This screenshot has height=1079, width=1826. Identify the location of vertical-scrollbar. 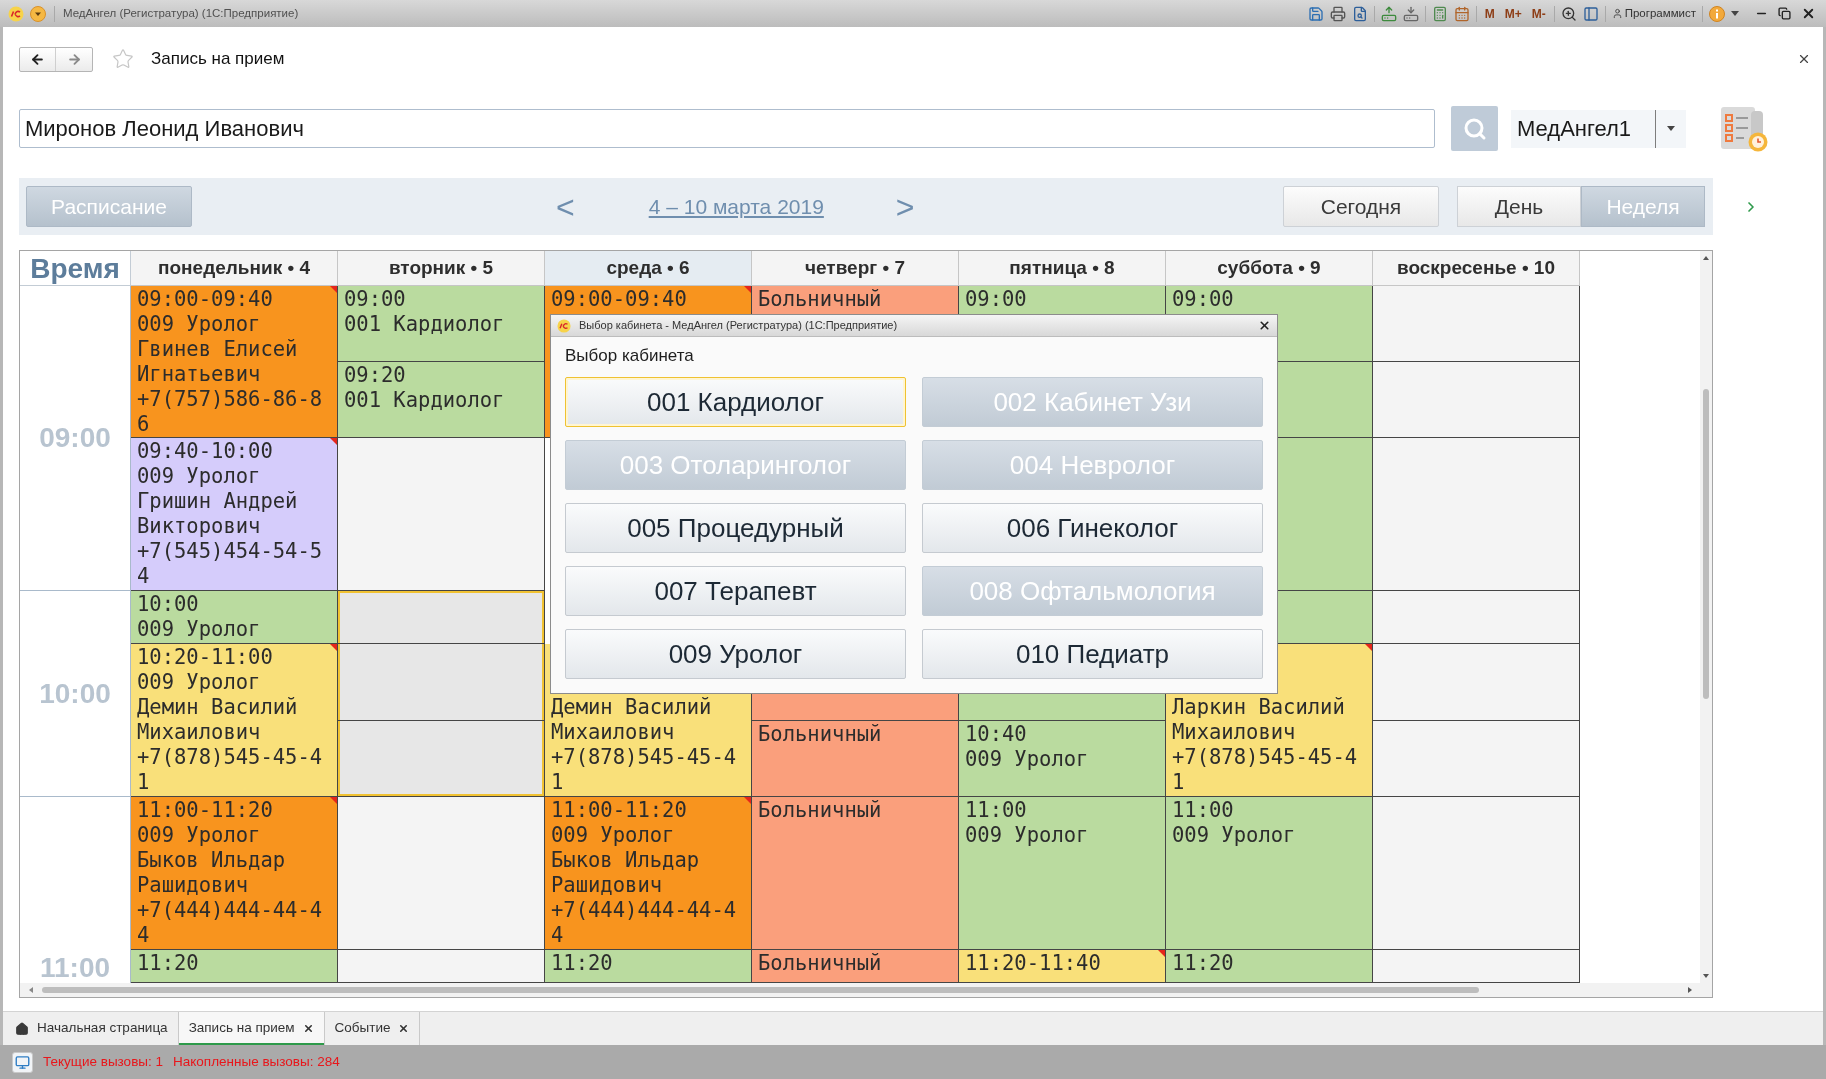
(1706, 617).